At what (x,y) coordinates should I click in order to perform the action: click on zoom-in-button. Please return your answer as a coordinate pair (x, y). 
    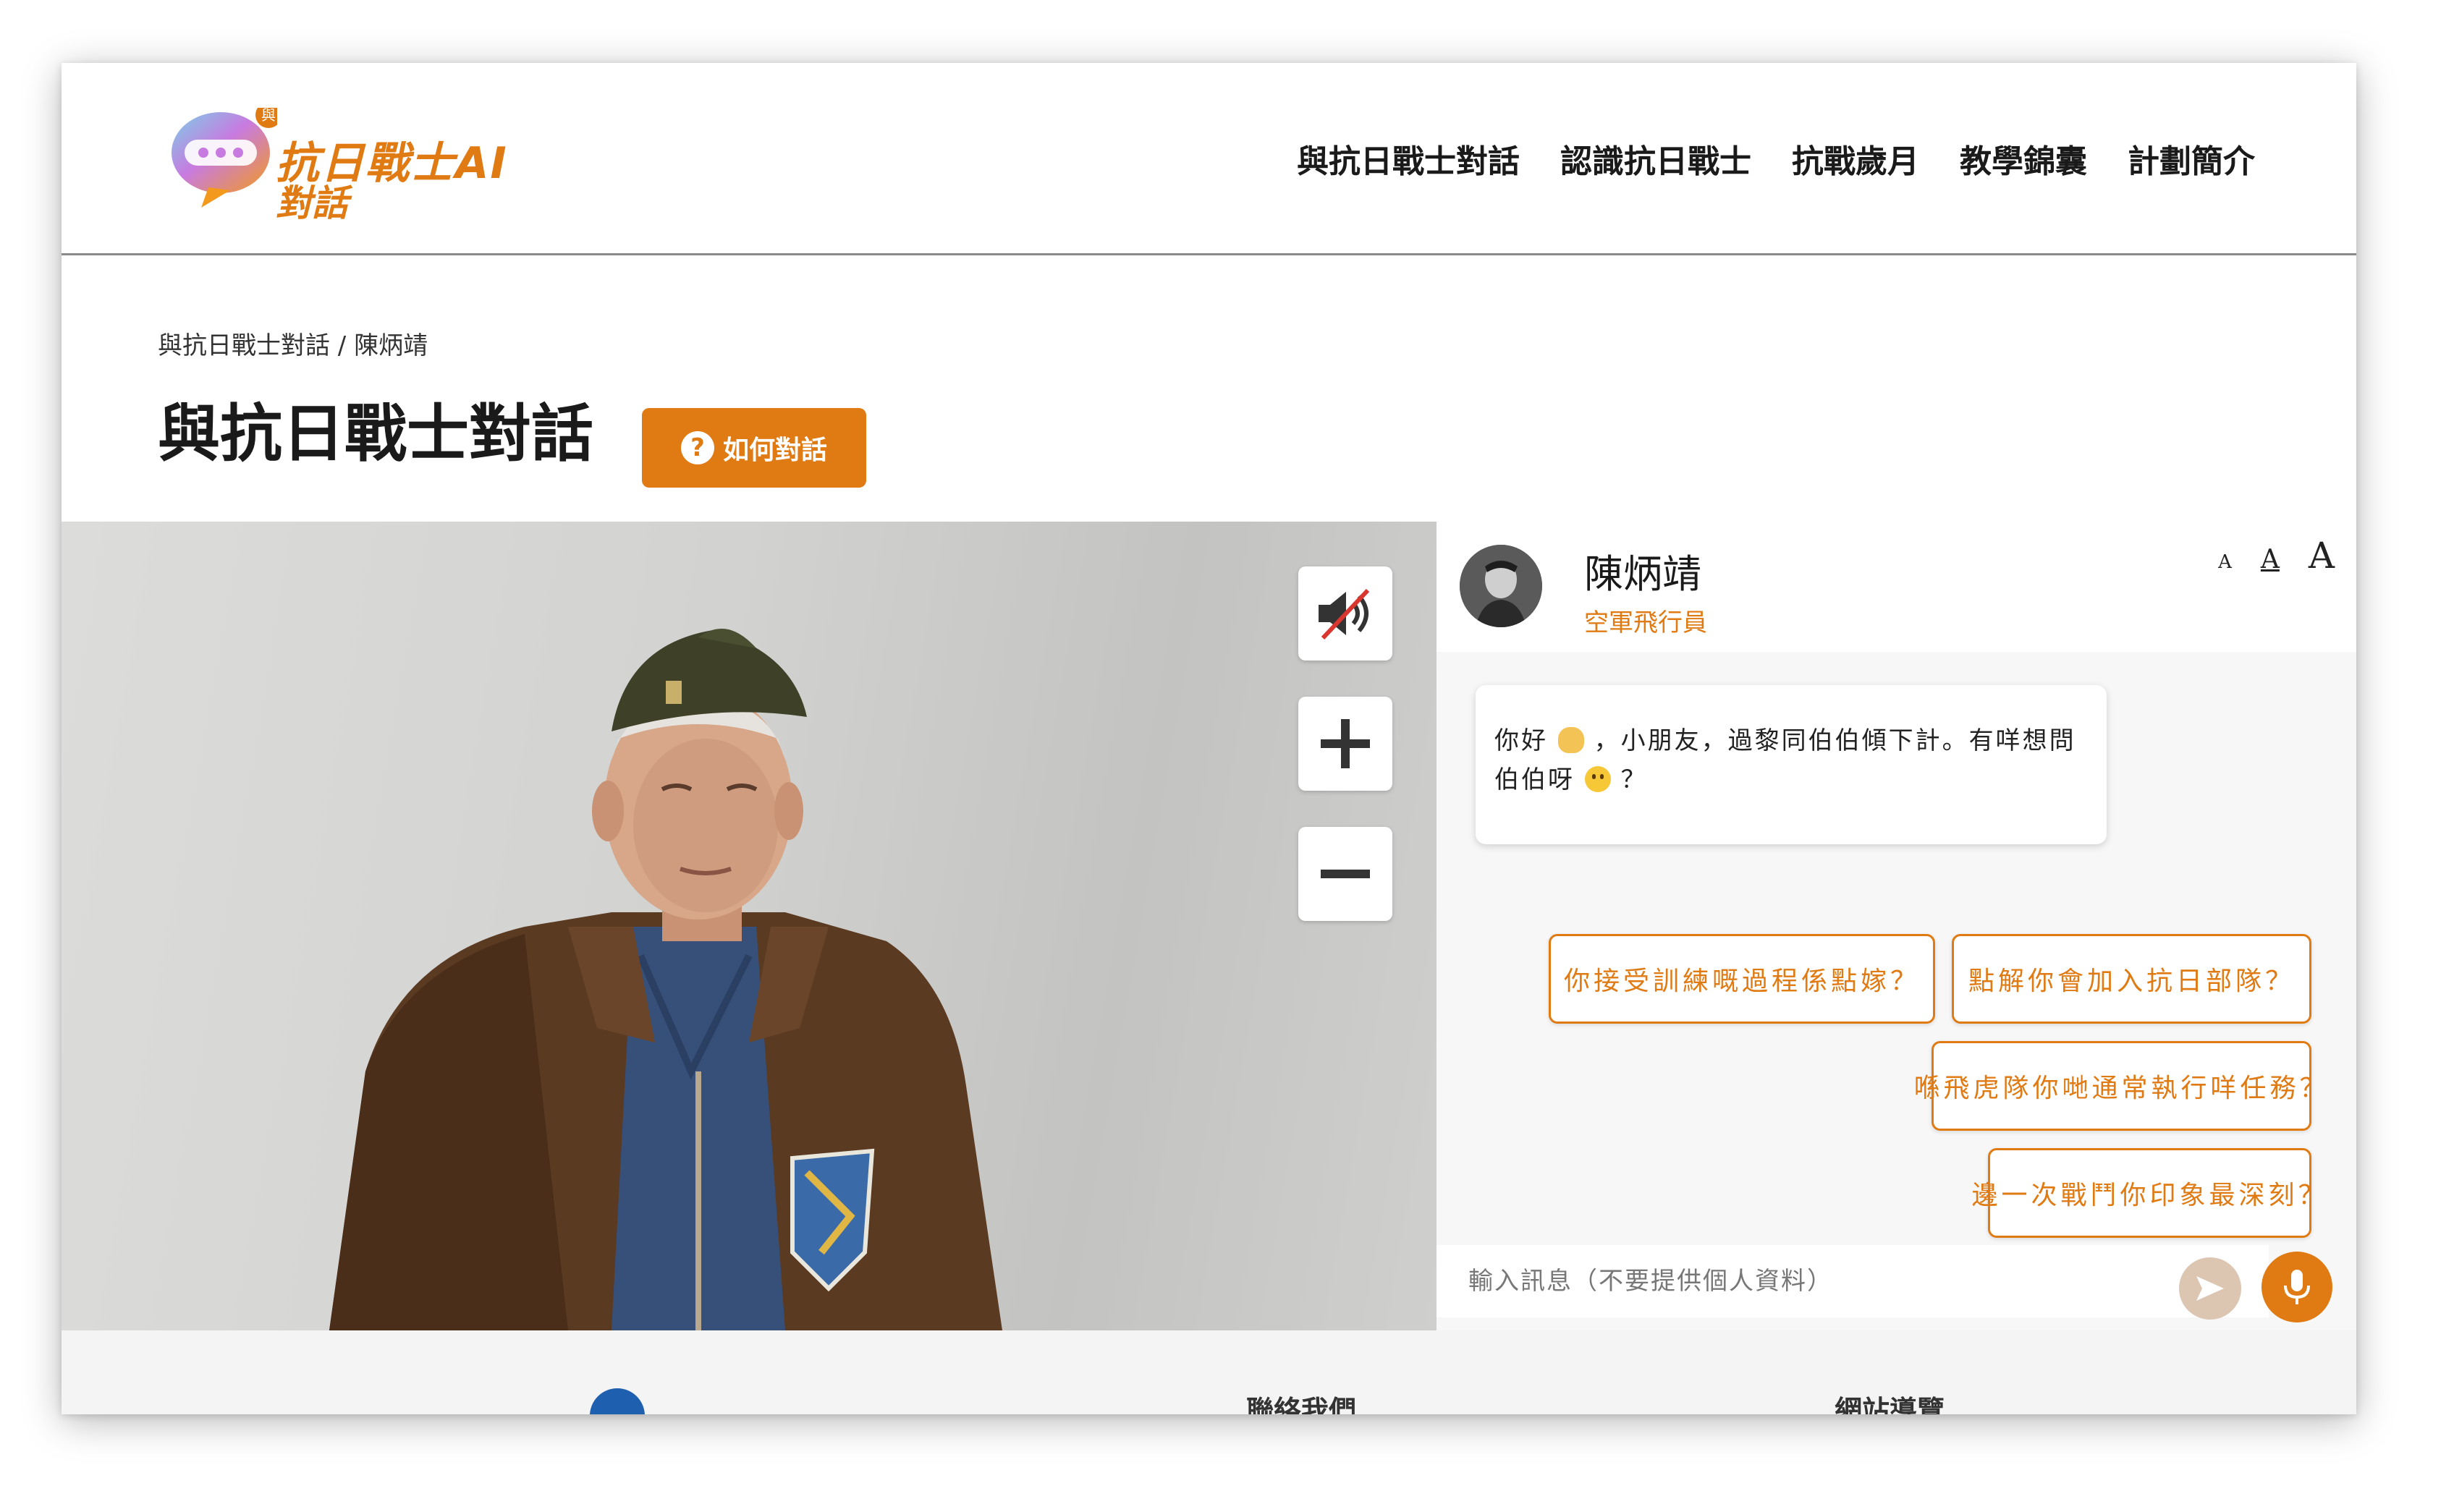
    Looking at the image, I should click on (1345, 744).